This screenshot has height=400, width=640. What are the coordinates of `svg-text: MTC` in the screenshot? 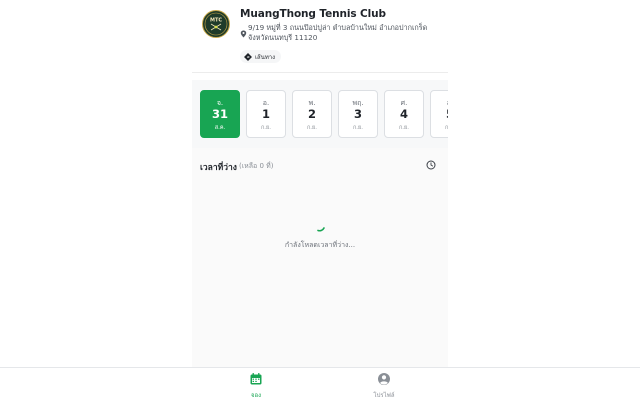 It's located at (216, 21).